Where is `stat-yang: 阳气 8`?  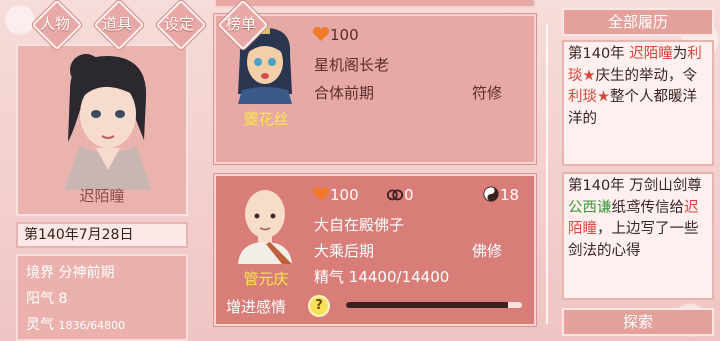
stat-yang: 阳气 8 is located at coordinates (47, 299).